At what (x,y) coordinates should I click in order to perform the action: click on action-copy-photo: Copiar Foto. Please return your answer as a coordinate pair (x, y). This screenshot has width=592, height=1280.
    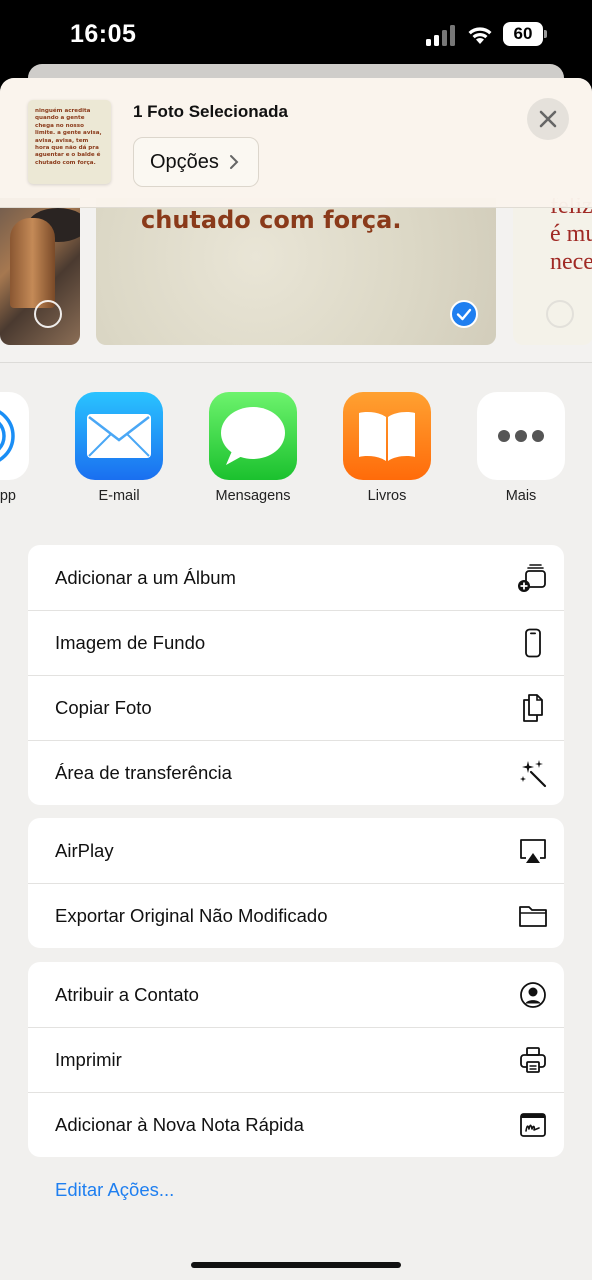
    Looking at the image, I should click on (296, 707).